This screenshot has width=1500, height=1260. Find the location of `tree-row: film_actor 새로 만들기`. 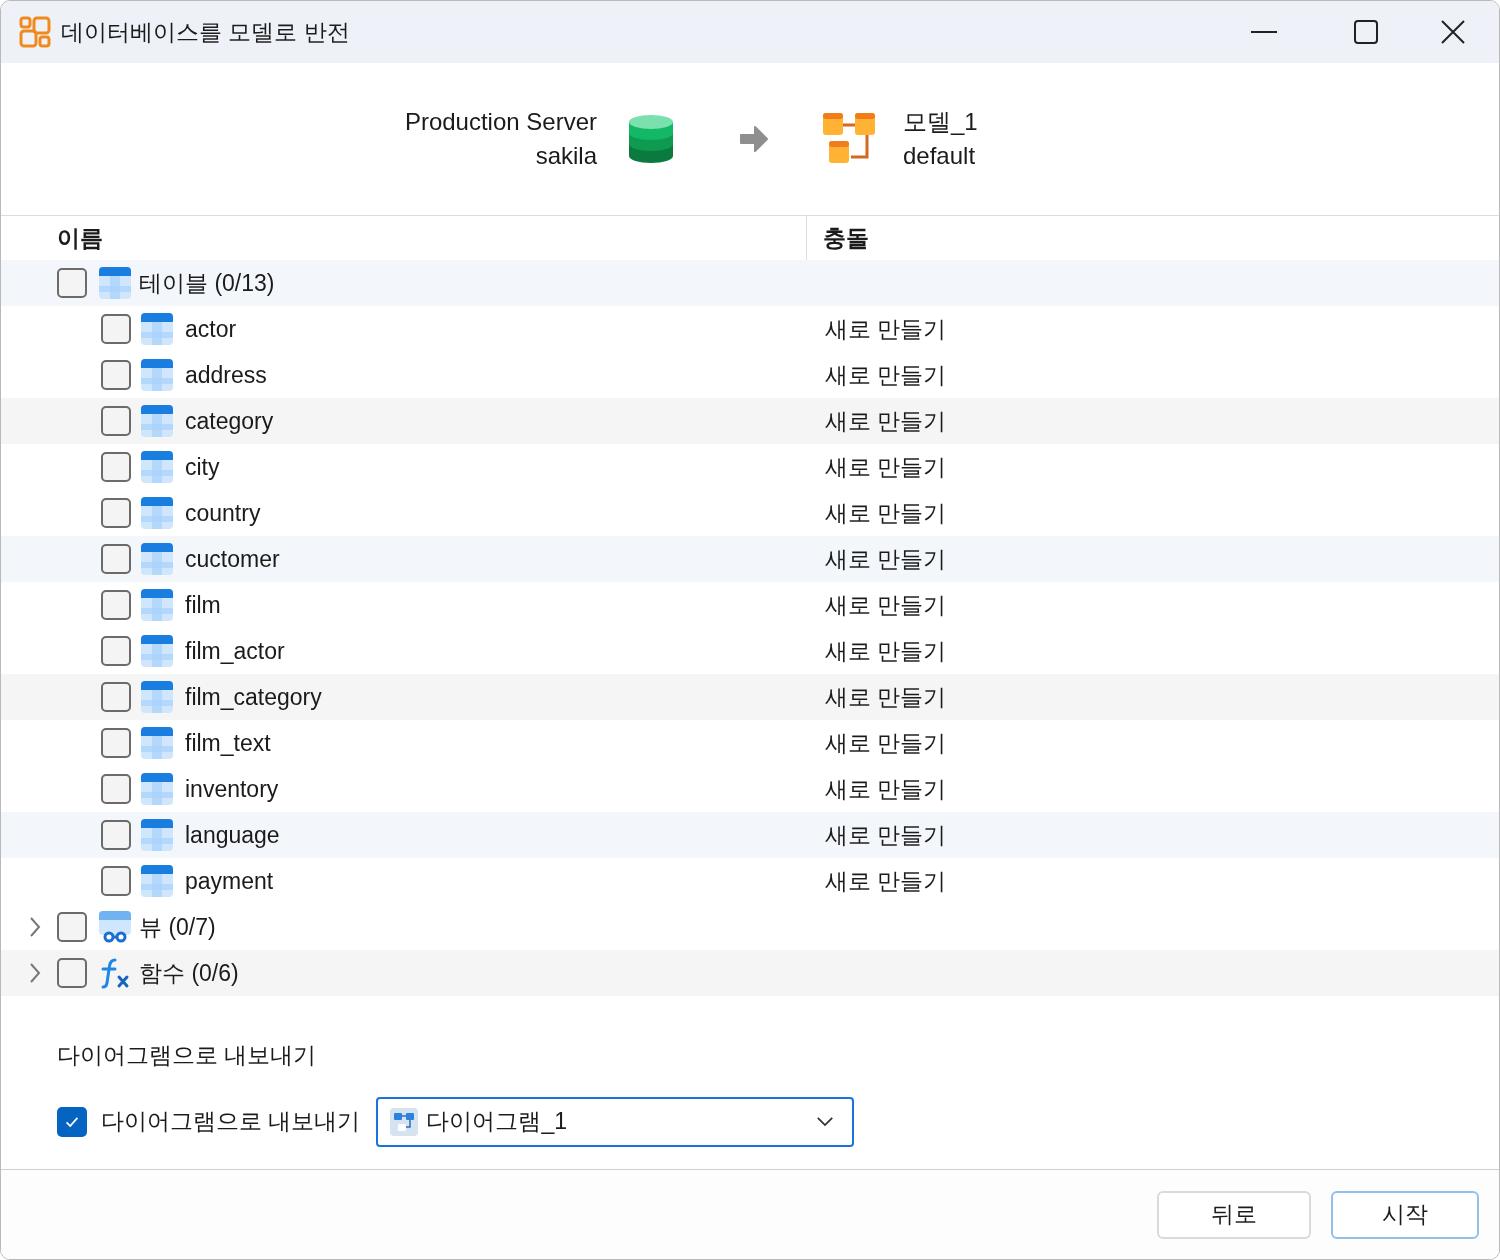

tree-row: film_actor 새로 만들기 is located at coordinates (750, 651).